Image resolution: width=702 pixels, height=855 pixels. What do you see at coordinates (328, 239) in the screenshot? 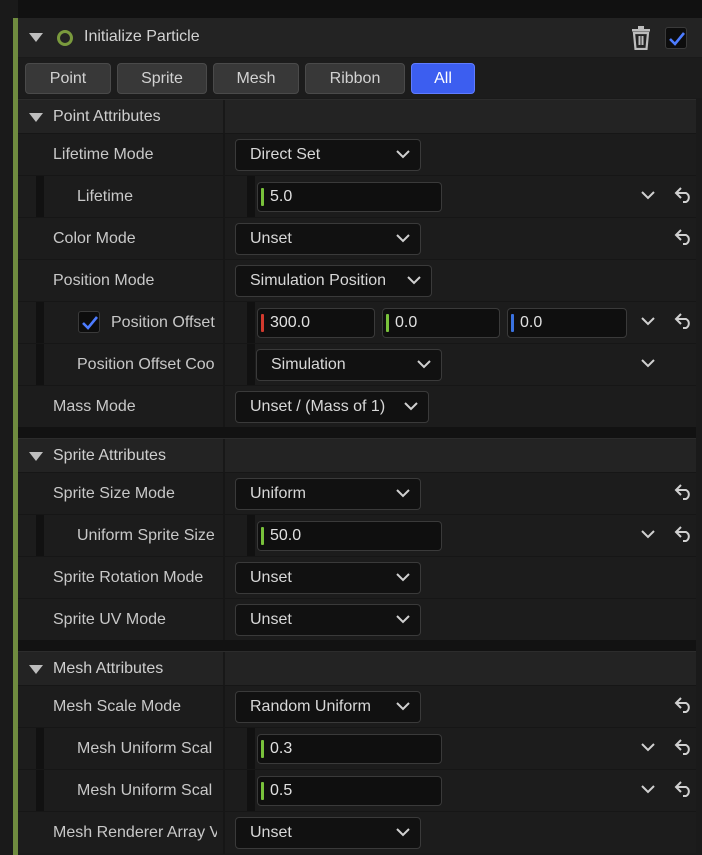
I see `color-mode-dropdown: Unset` at bounding box center [328, 239].